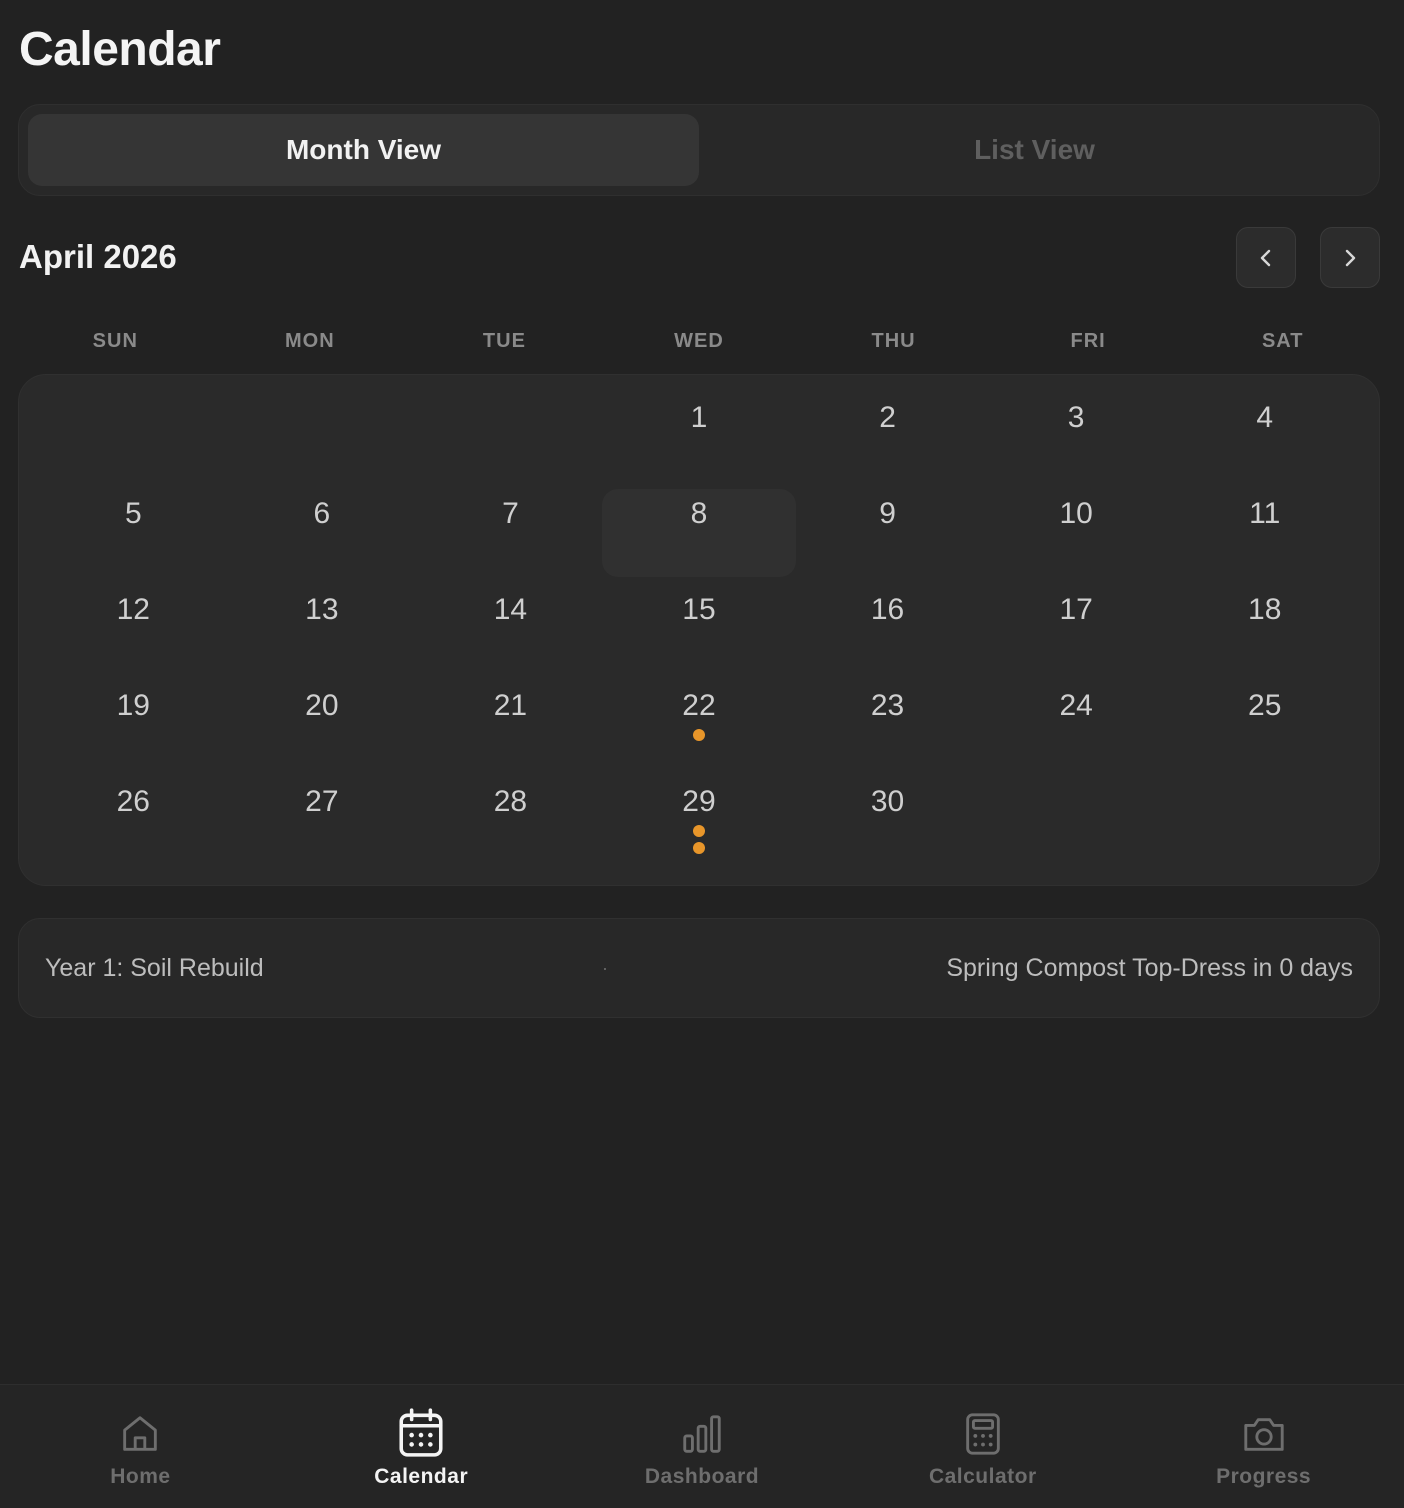 The height and width of the screenshot is (1508, 1404). I want to click on day-cell: 29, so click(699, 825).